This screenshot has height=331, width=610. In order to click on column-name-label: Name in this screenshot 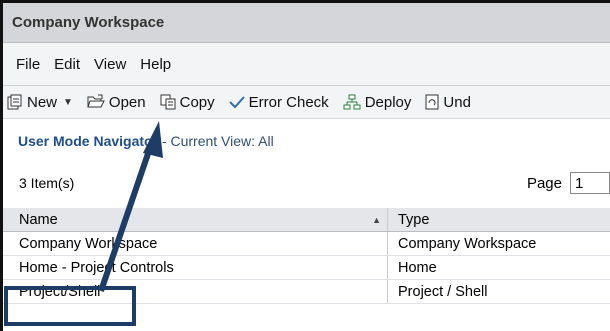, I will do `click(38, 219)`.